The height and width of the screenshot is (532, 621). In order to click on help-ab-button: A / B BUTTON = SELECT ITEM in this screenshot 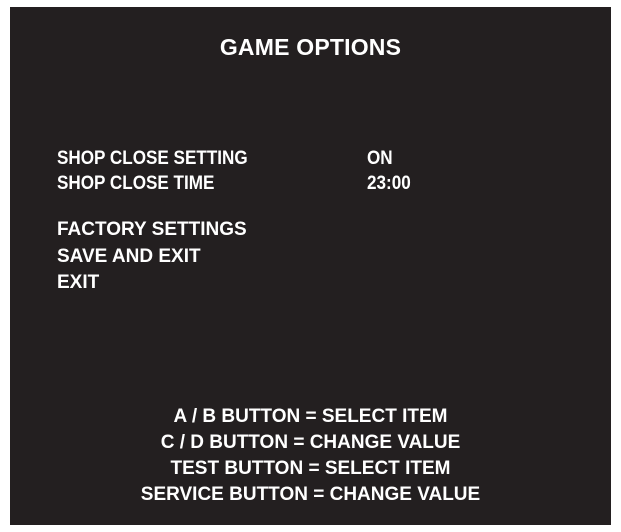, I will do `click(310, 416)`.